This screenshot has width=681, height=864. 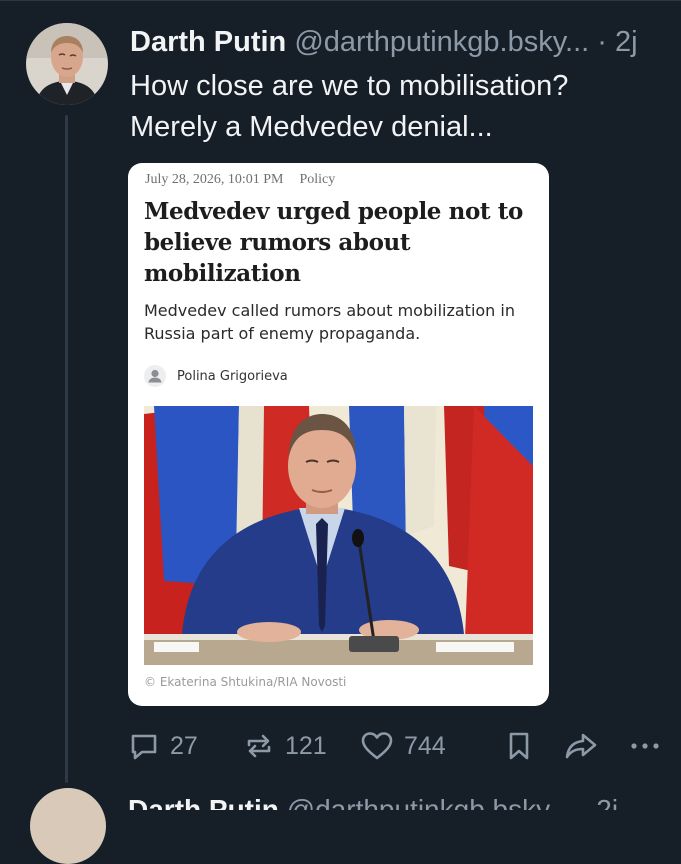 What do you see at coordinates (203, 802) in the screenshot?
I see `next-post-author-name: Darth Putin` at bounding box center [203, 802].